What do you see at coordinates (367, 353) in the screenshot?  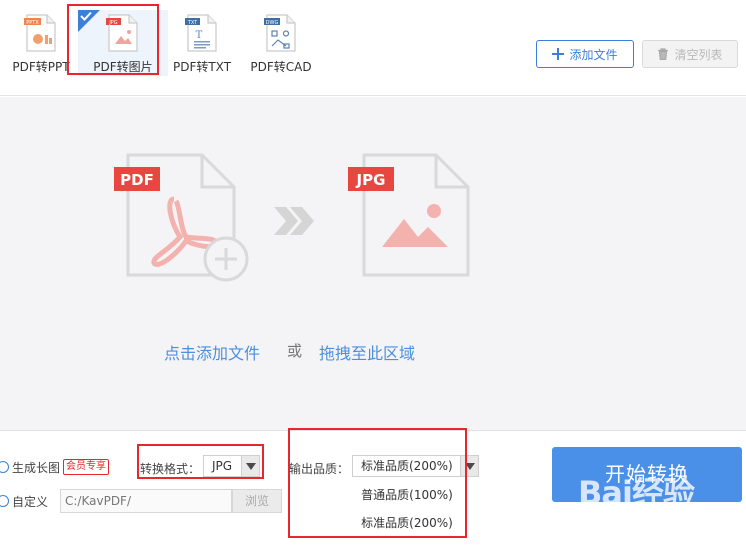 I see `drag-here-link: 拖拽至此区域` at bounding box center [367, 353].